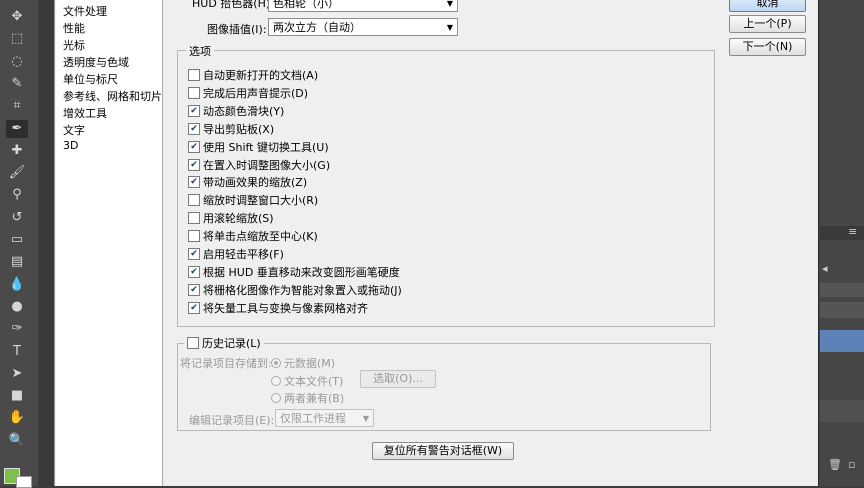 The height and width of the screenshot is (488, 864). What do you see at coordinates (112, 96) in the screenshot?
I see `category-guides-grid-slices: 参考线、网格和切片` at bounding box center [112, 96].